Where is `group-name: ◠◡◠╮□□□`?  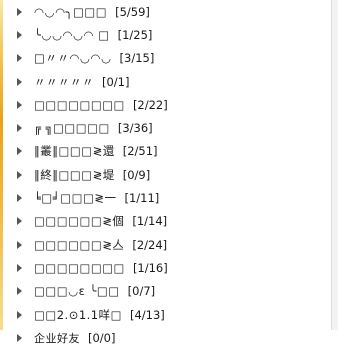
group-name: ◠◡◠╮□□□ is located at coordinates (71, 11).